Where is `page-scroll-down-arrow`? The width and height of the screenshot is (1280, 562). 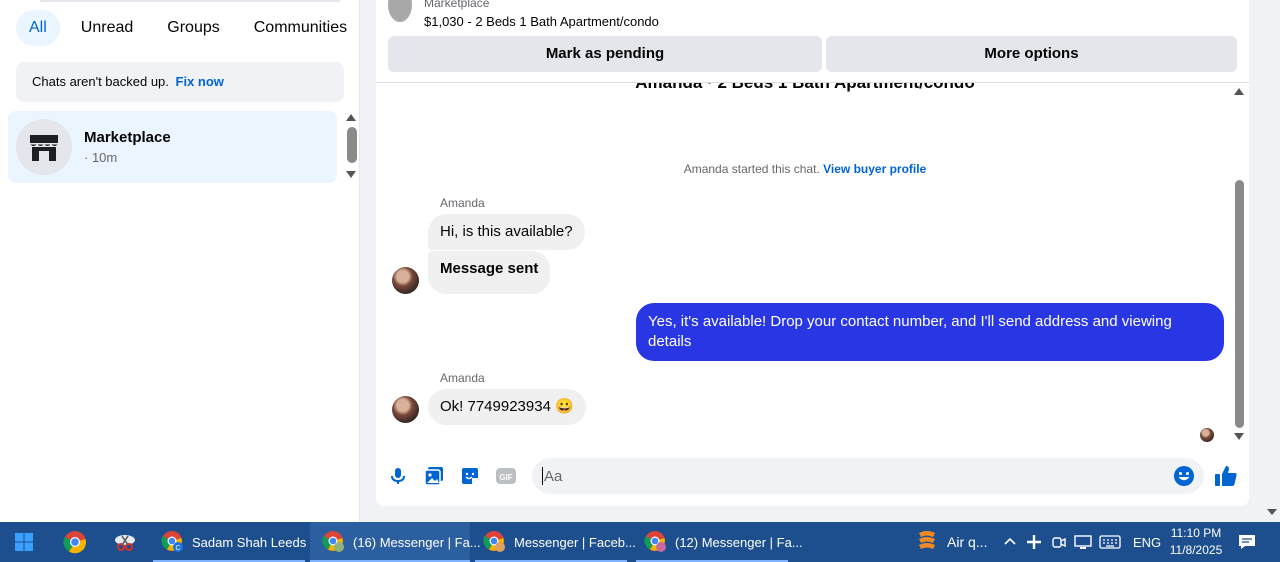
page-scroll-down-arrow is located at coordinates (1272, 512).